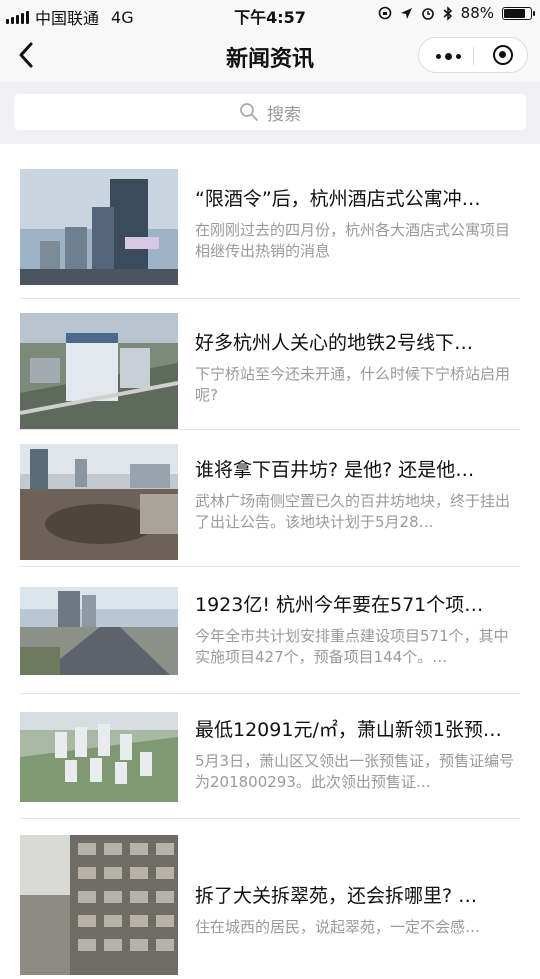 Image resolution: width=540 pixels, height=979 pixels. What do you see at coordinates (447, 13) in the screenshot?
I see `bluetooth-icon` at bounding box center [447, 13].